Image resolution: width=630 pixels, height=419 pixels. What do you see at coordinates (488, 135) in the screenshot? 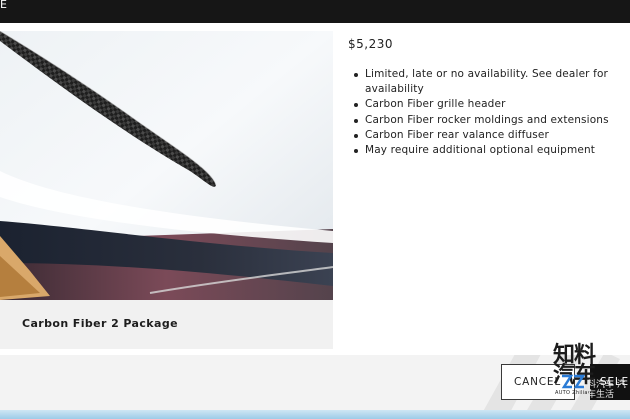
I see `feature-item: Carbon Fiber rear valance diffuser` at bounding box center [488, 135].